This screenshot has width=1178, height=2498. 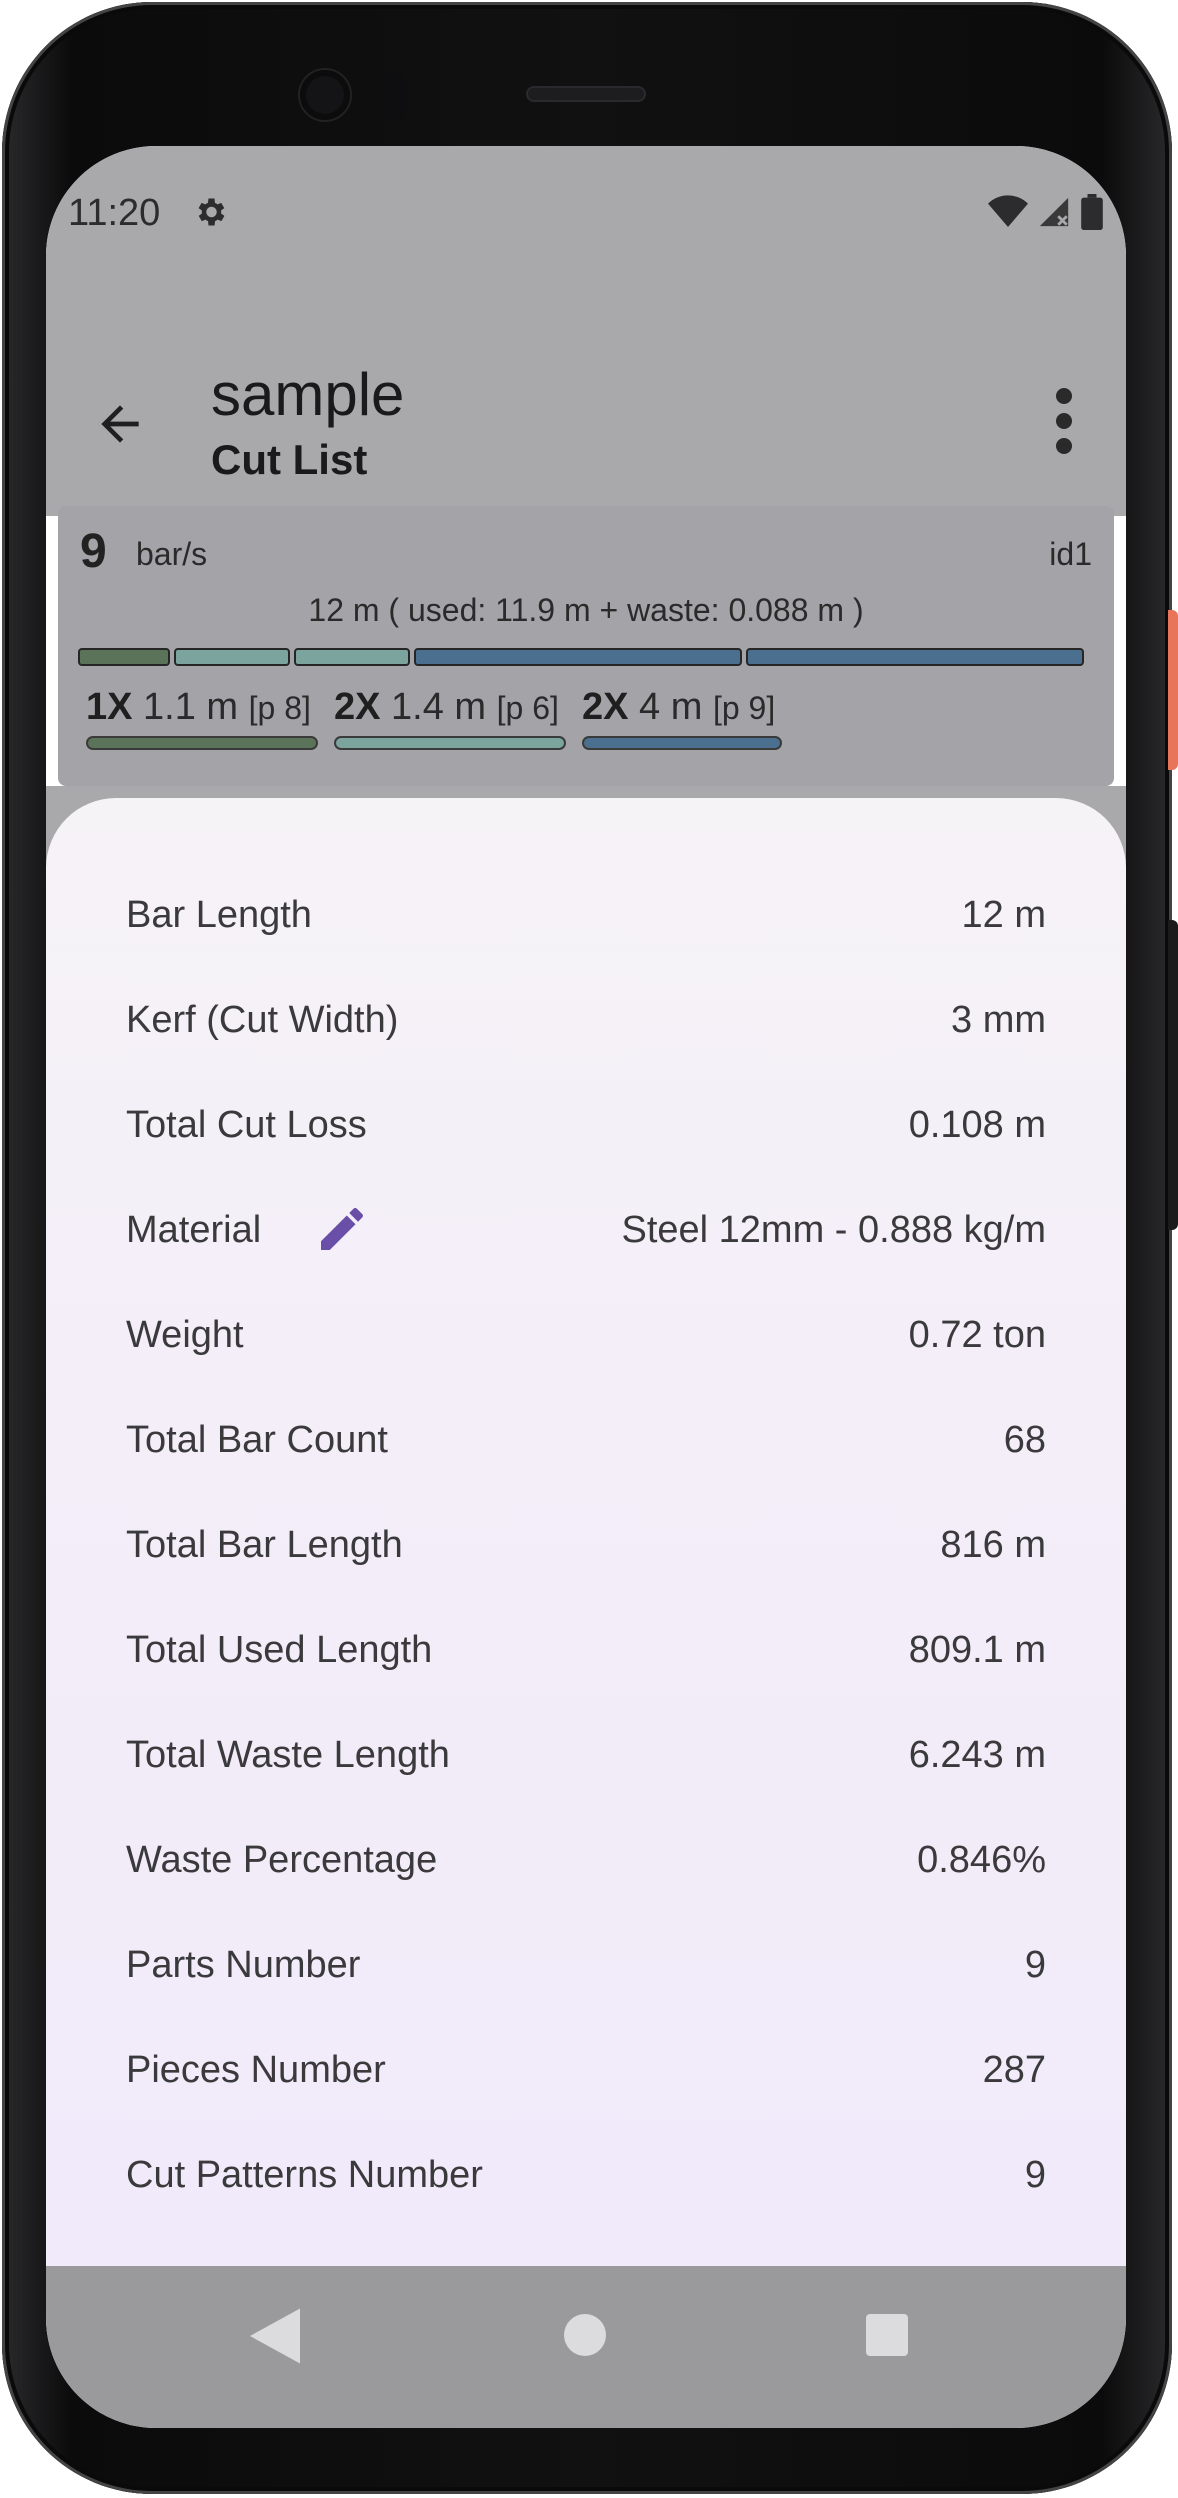 What do you see at coordinates (308, 394) in the screenshot?
I see `page-title: sample` at bounding box center [308, 394].